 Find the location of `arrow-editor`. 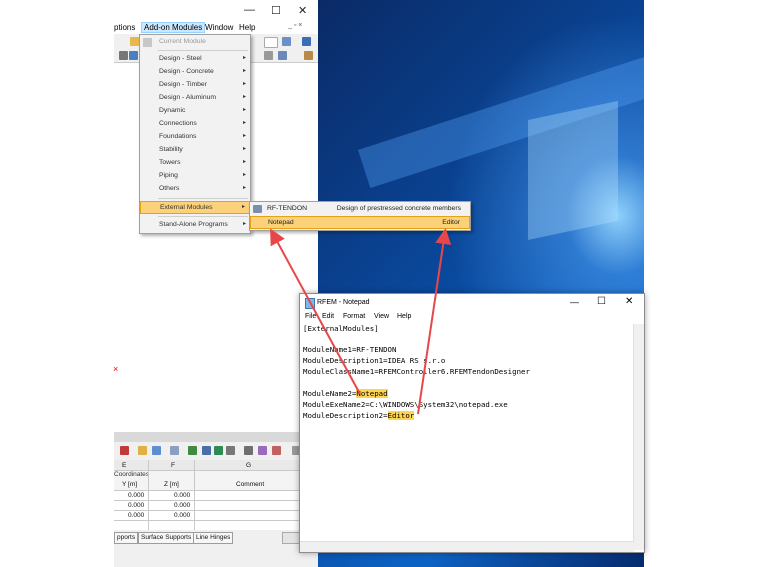

arrow-editor is located at coordinates (434, 321).